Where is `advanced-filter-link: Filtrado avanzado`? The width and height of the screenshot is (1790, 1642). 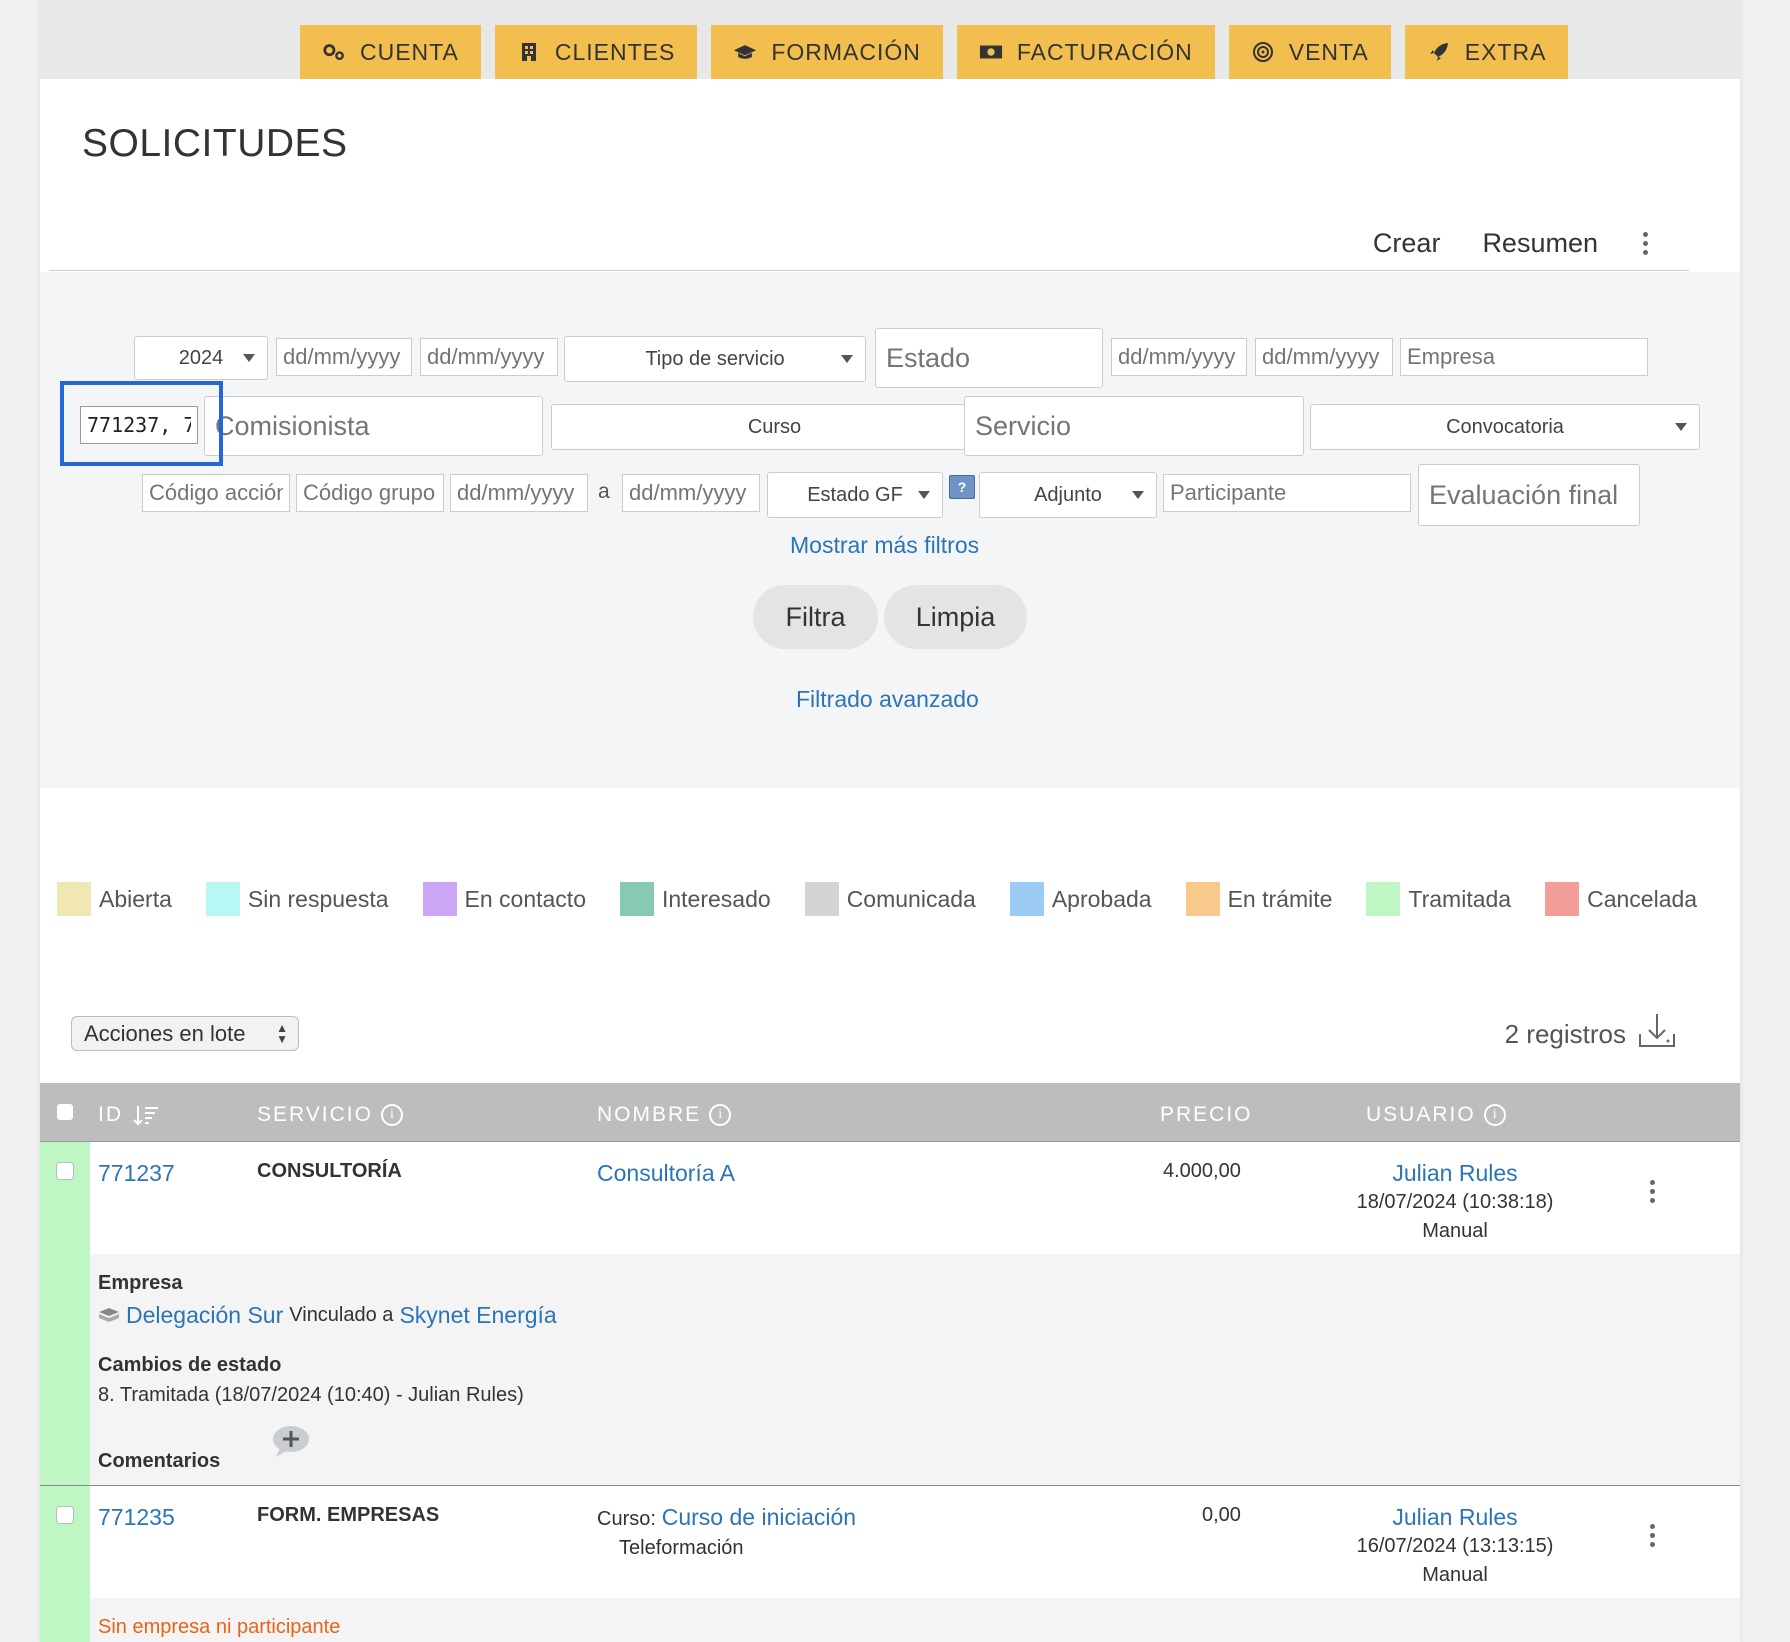 advanced-filter-link: Filtrado avanzado is located at coordinates (887, 699).